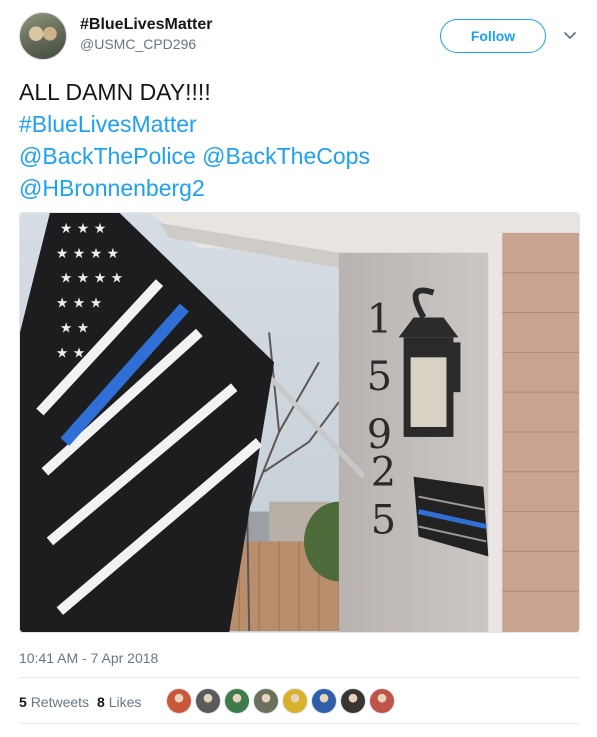 This screenshot has width=597, height=737. What do you see at coordinates (125, 702) in the screenshot?
I see `likes-label: Likes` at bounding box center [125, 702].